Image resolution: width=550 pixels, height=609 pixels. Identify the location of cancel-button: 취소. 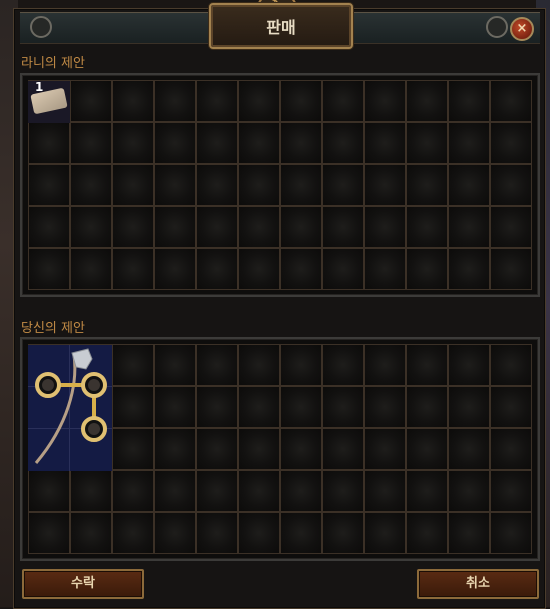
(478, 584).